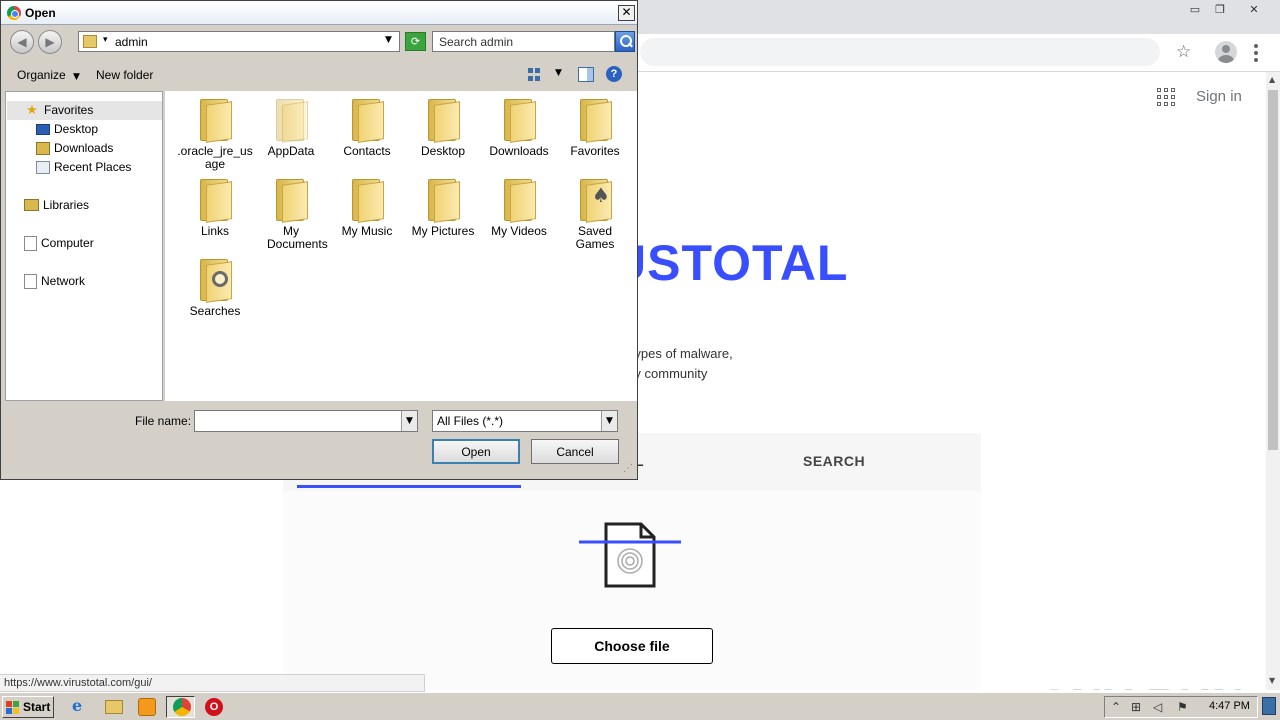 The image size is (1280, 720). What do you see at coordinates (476, 451) in the screenshot?
I see `open-button: Open` at bounding box center [476, 451].